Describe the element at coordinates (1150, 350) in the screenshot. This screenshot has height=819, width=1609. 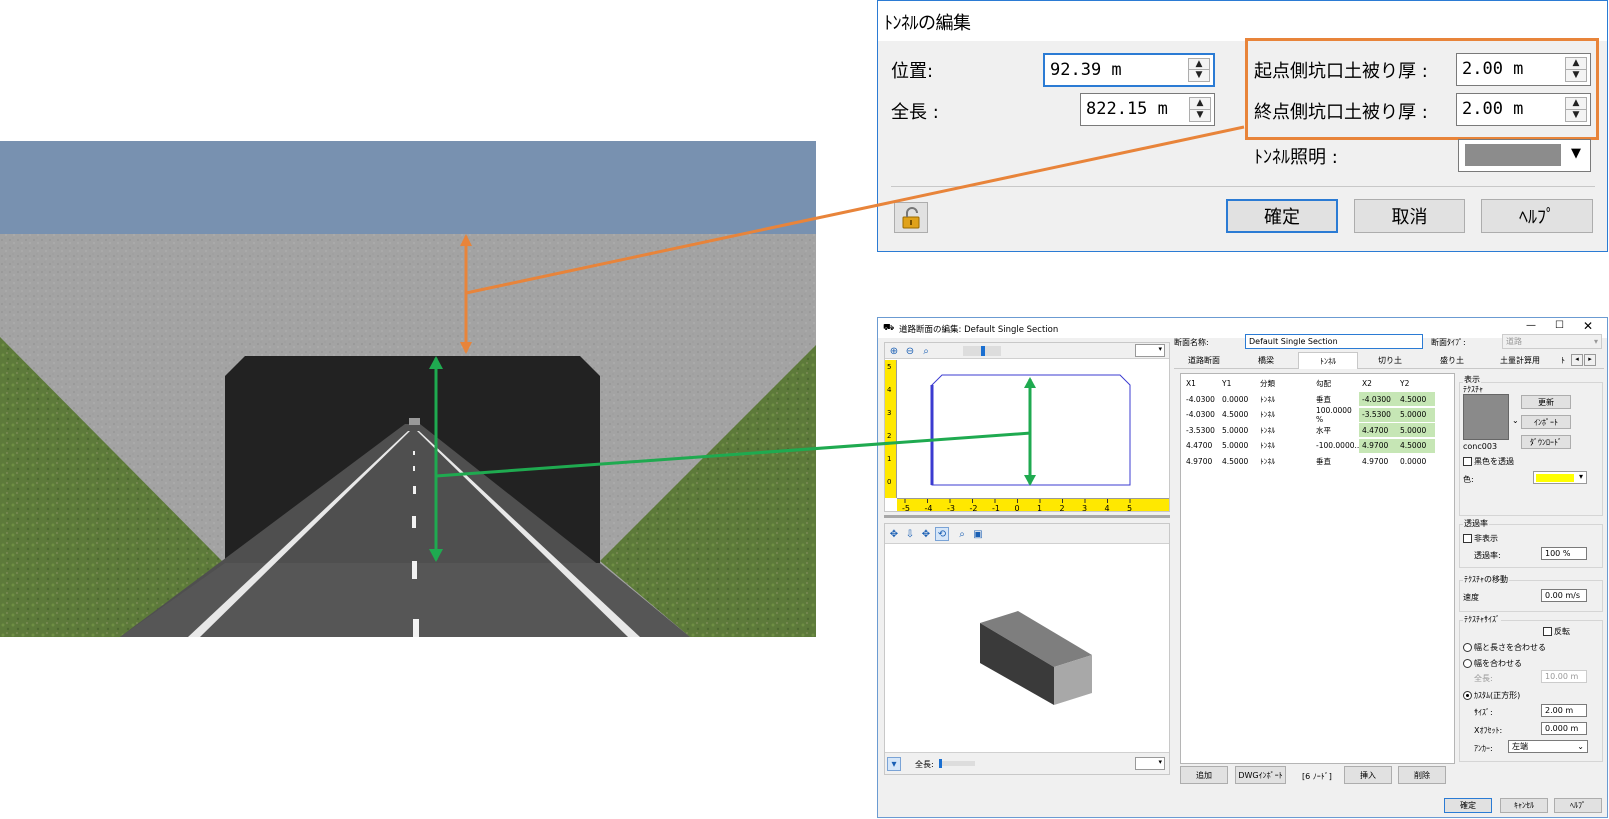
I see `view-dropdown: ▾` at that location.